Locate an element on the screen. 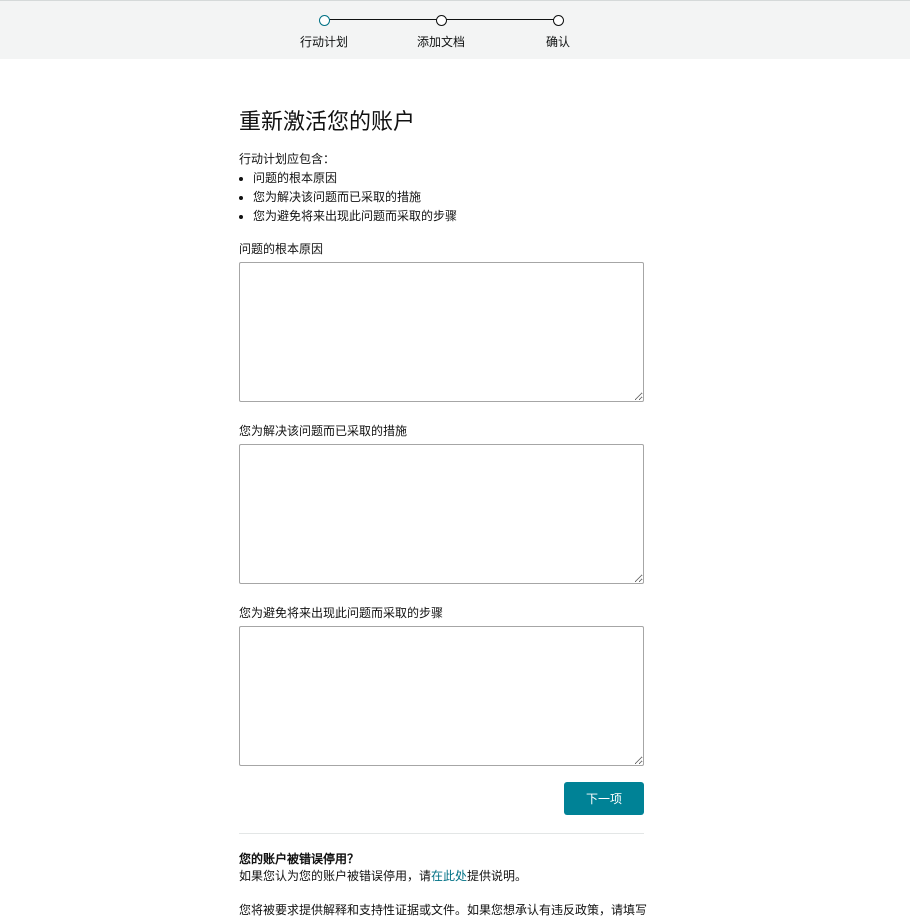 Image resolution: width=910 pixels, height=919 pixels. prevention-steps-field is located at coordinates (441, 696).